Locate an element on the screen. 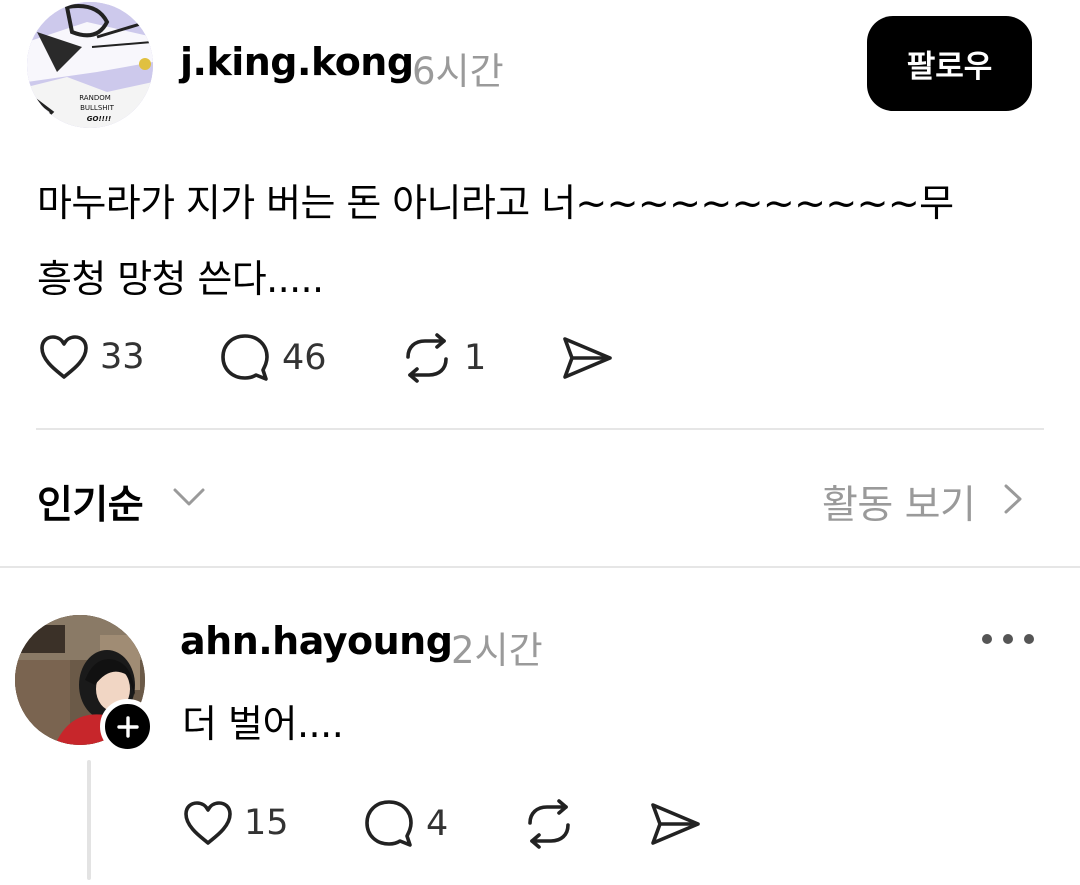 The width and height of the screenshot is (1080, 885). avatar-text-2: BULLSHIT is located at coordinates (97, 108).